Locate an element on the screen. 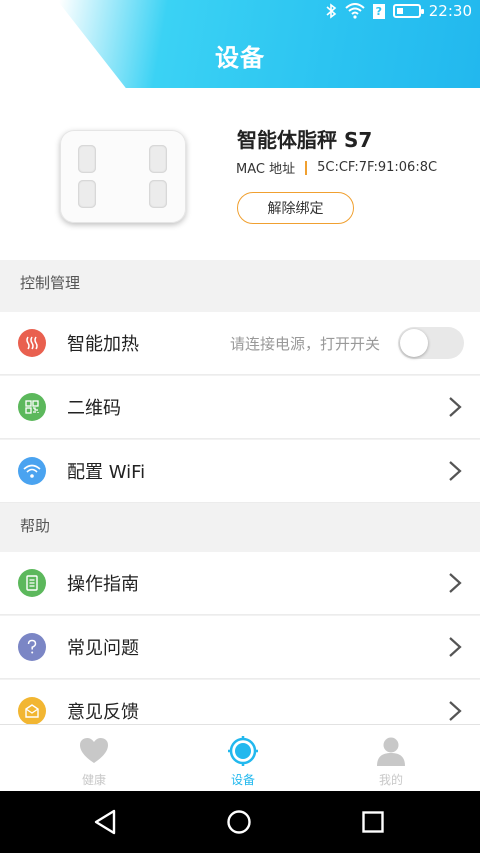 Image resolution: width=480 pixels, height=853 pixels. row-configure-wifi: 配置 WiFi is located at coordinates (240, 471).